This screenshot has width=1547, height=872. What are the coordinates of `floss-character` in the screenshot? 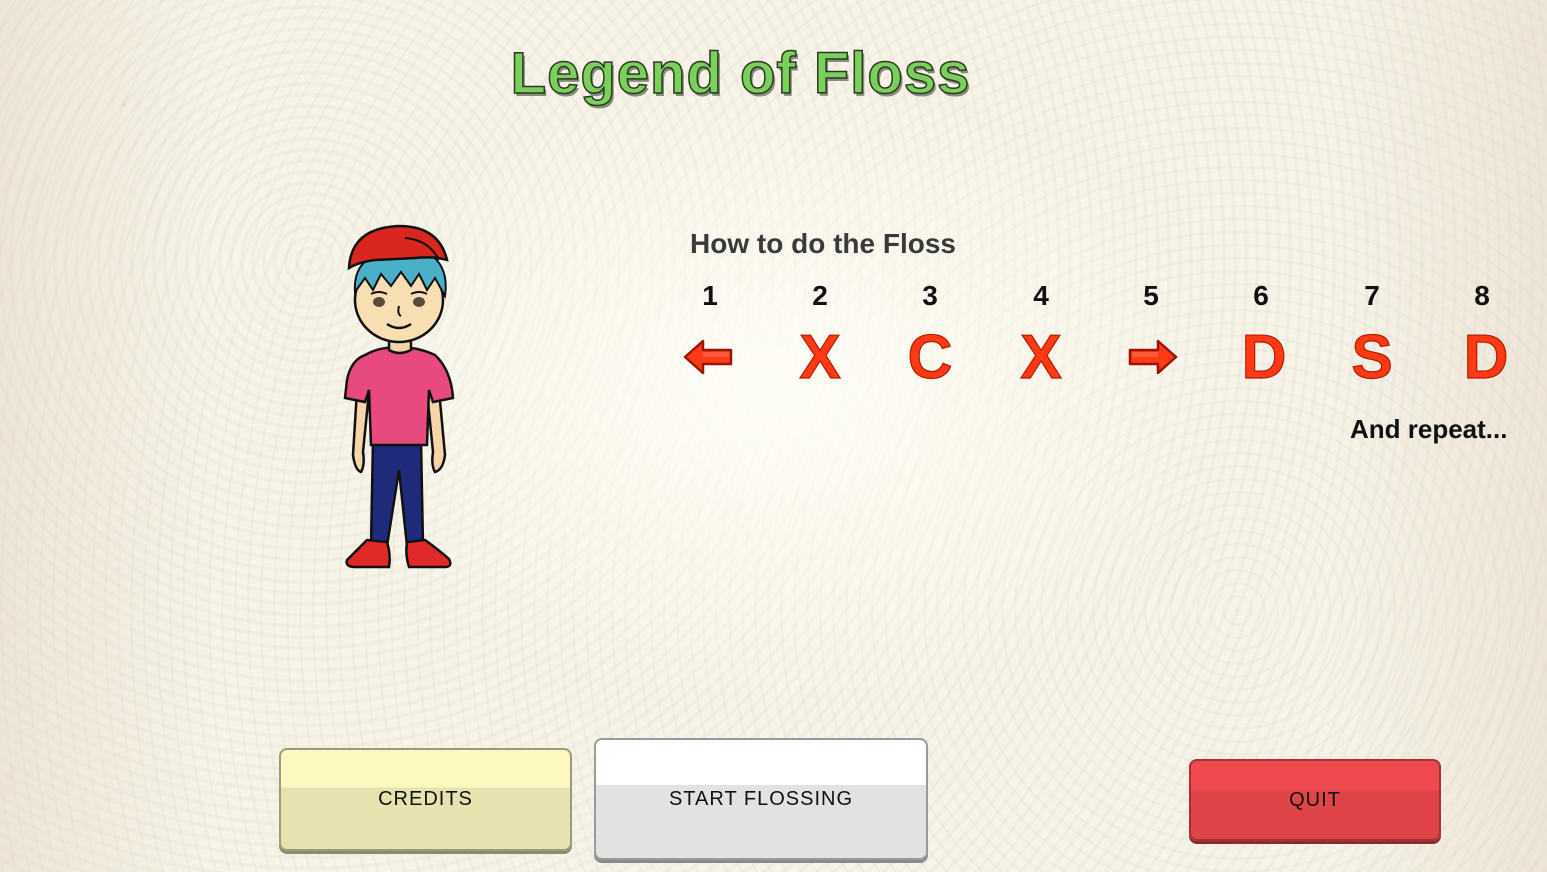 It's located at (399, 396).